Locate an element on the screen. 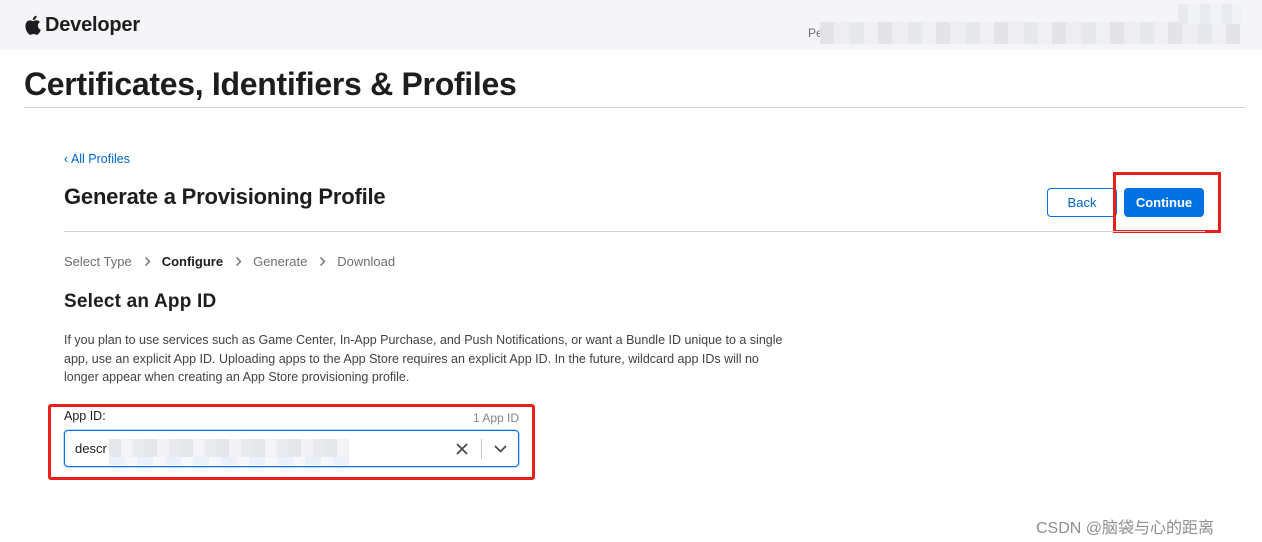 The image size is (1262, 542). content-divider is located at coordinates (634, 231).